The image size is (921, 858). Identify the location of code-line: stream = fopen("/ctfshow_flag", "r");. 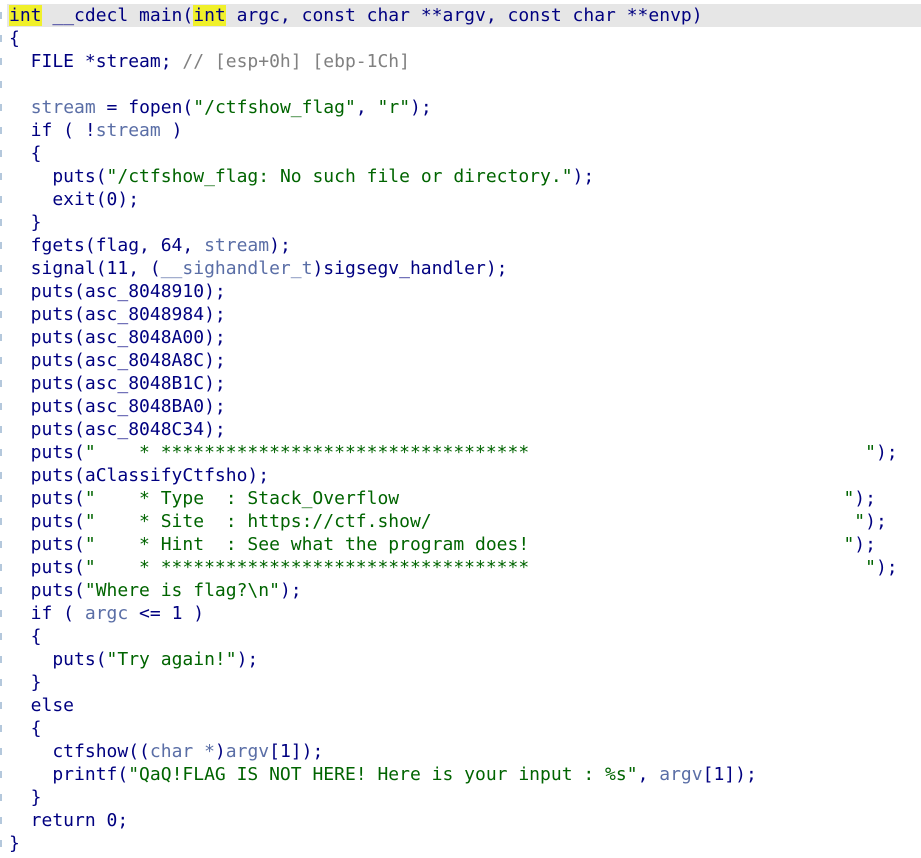
(465, 107).